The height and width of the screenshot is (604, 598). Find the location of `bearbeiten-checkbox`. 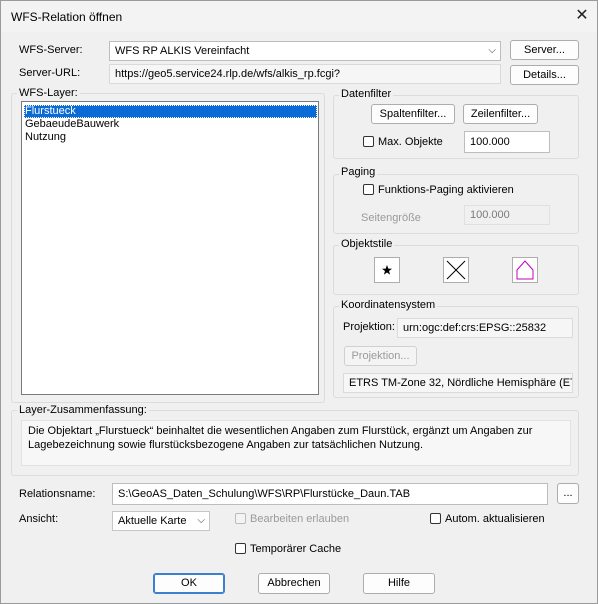

bearbeiten-checkbox is located at coordinates (240, 518).